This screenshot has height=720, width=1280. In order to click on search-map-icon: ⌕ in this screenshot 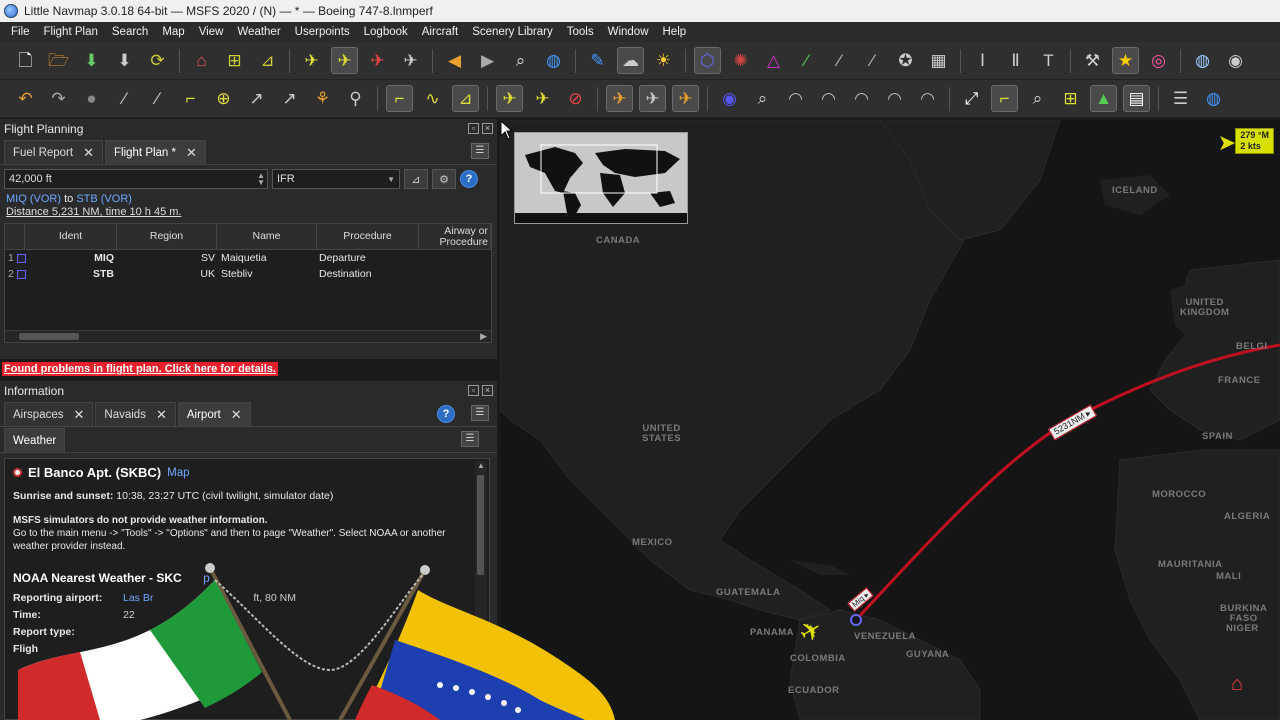, I will do `click(762, 98)`.